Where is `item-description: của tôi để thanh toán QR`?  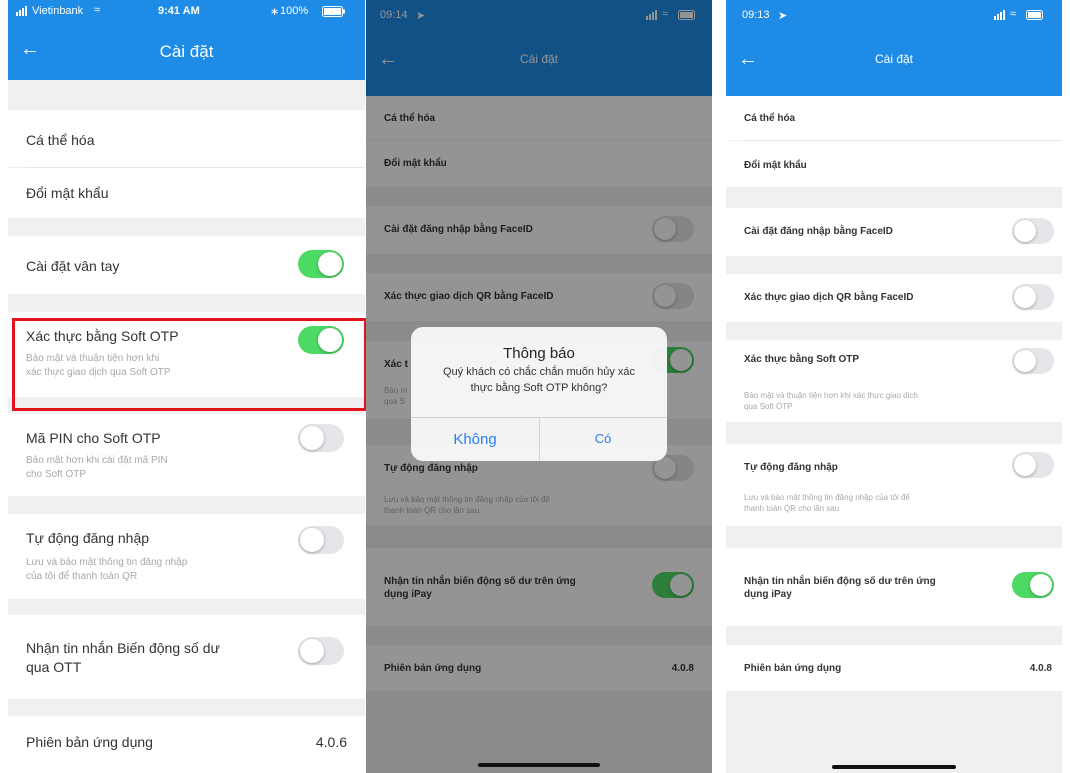
item-description: của tôi để thanh toán QR is located at coordinates (82, 576).